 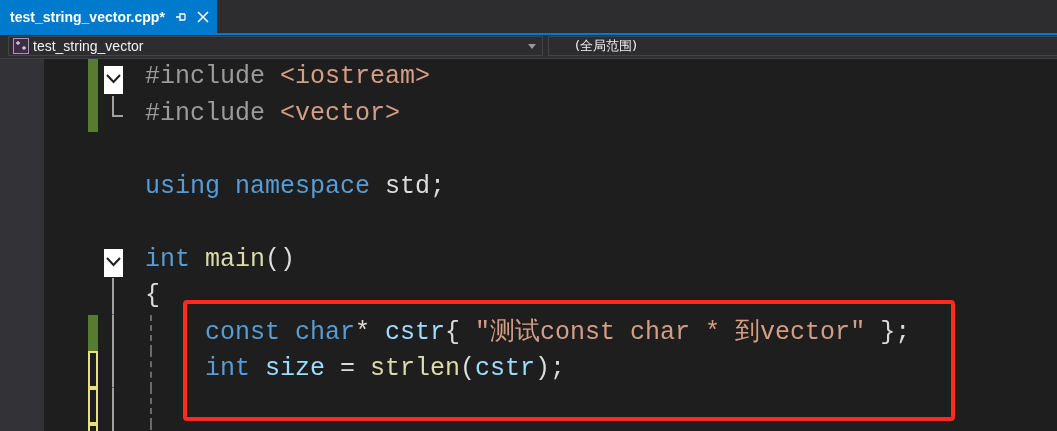 What do you see at coordinates (295, 186) in the screenshot?
I see `code-line: using namespace std;` at bounding box center [295, 186].